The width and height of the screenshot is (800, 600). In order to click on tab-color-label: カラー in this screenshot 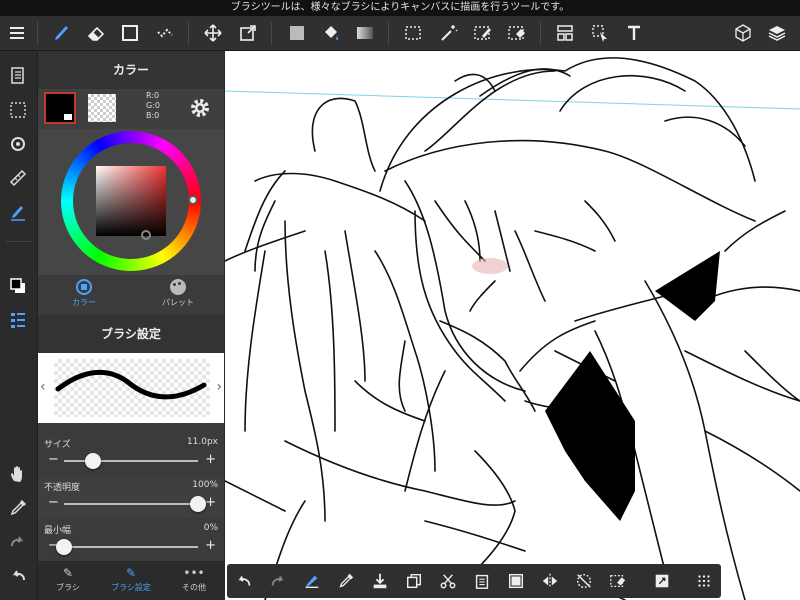, I will do `click(84, 302)`.